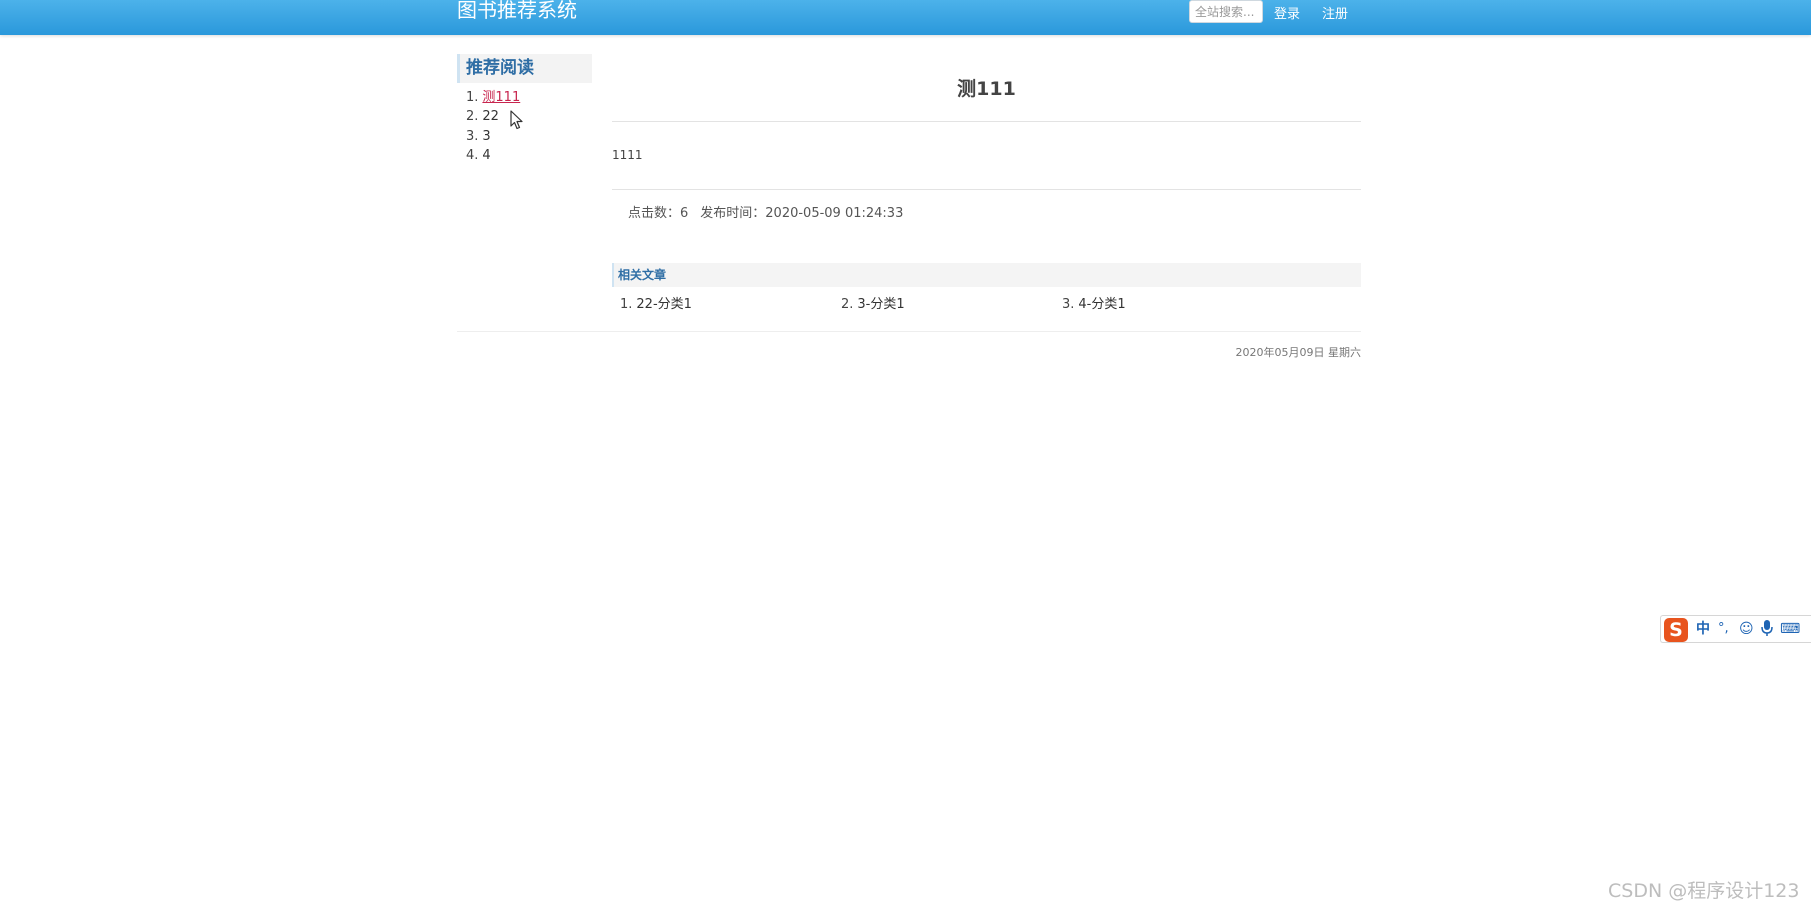  Describe the element at coordinates (1335, 12) in the screenshot. I see `register-link: 注册` at that location.